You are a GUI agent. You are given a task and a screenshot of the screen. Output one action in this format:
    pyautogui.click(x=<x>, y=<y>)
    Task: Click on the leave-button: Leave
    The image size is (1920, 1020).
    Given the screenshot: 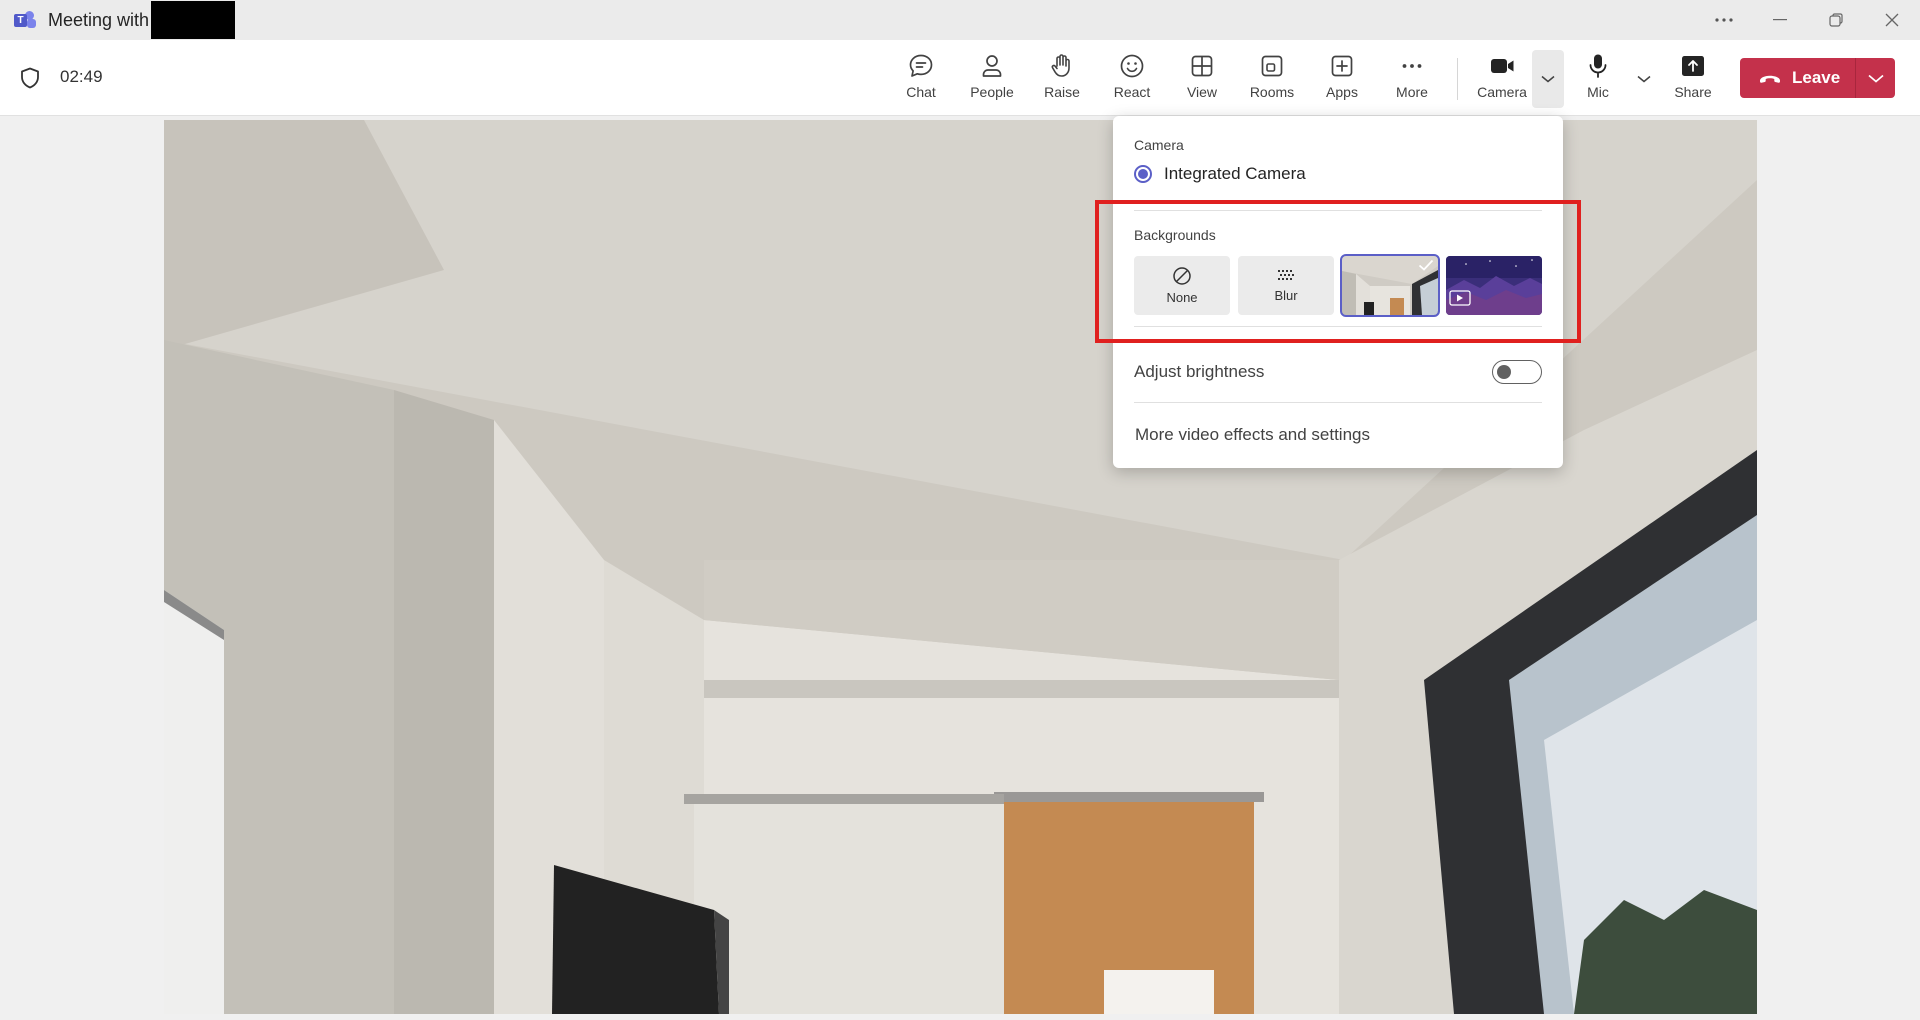 What is the action you would take?
    pyautogui.click(x=1817, y=78)
    